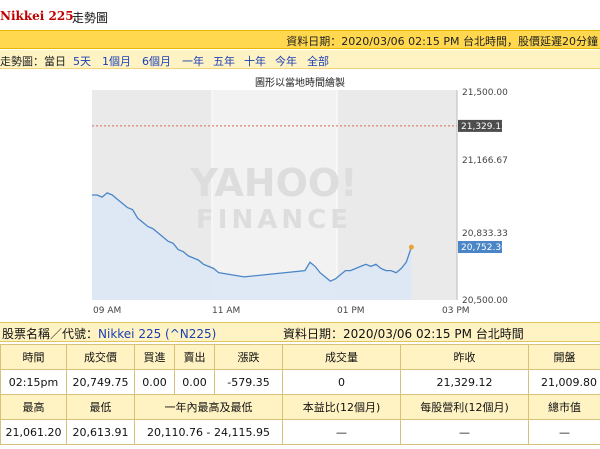 The width and height of the screenshot is (600, 449). What do you see at coordinates (403, 334) in the screenshot?
I see `info-date: 資料日期：2020/03/06 02:15 PM 台北時間` at bounding box center [403, 334].